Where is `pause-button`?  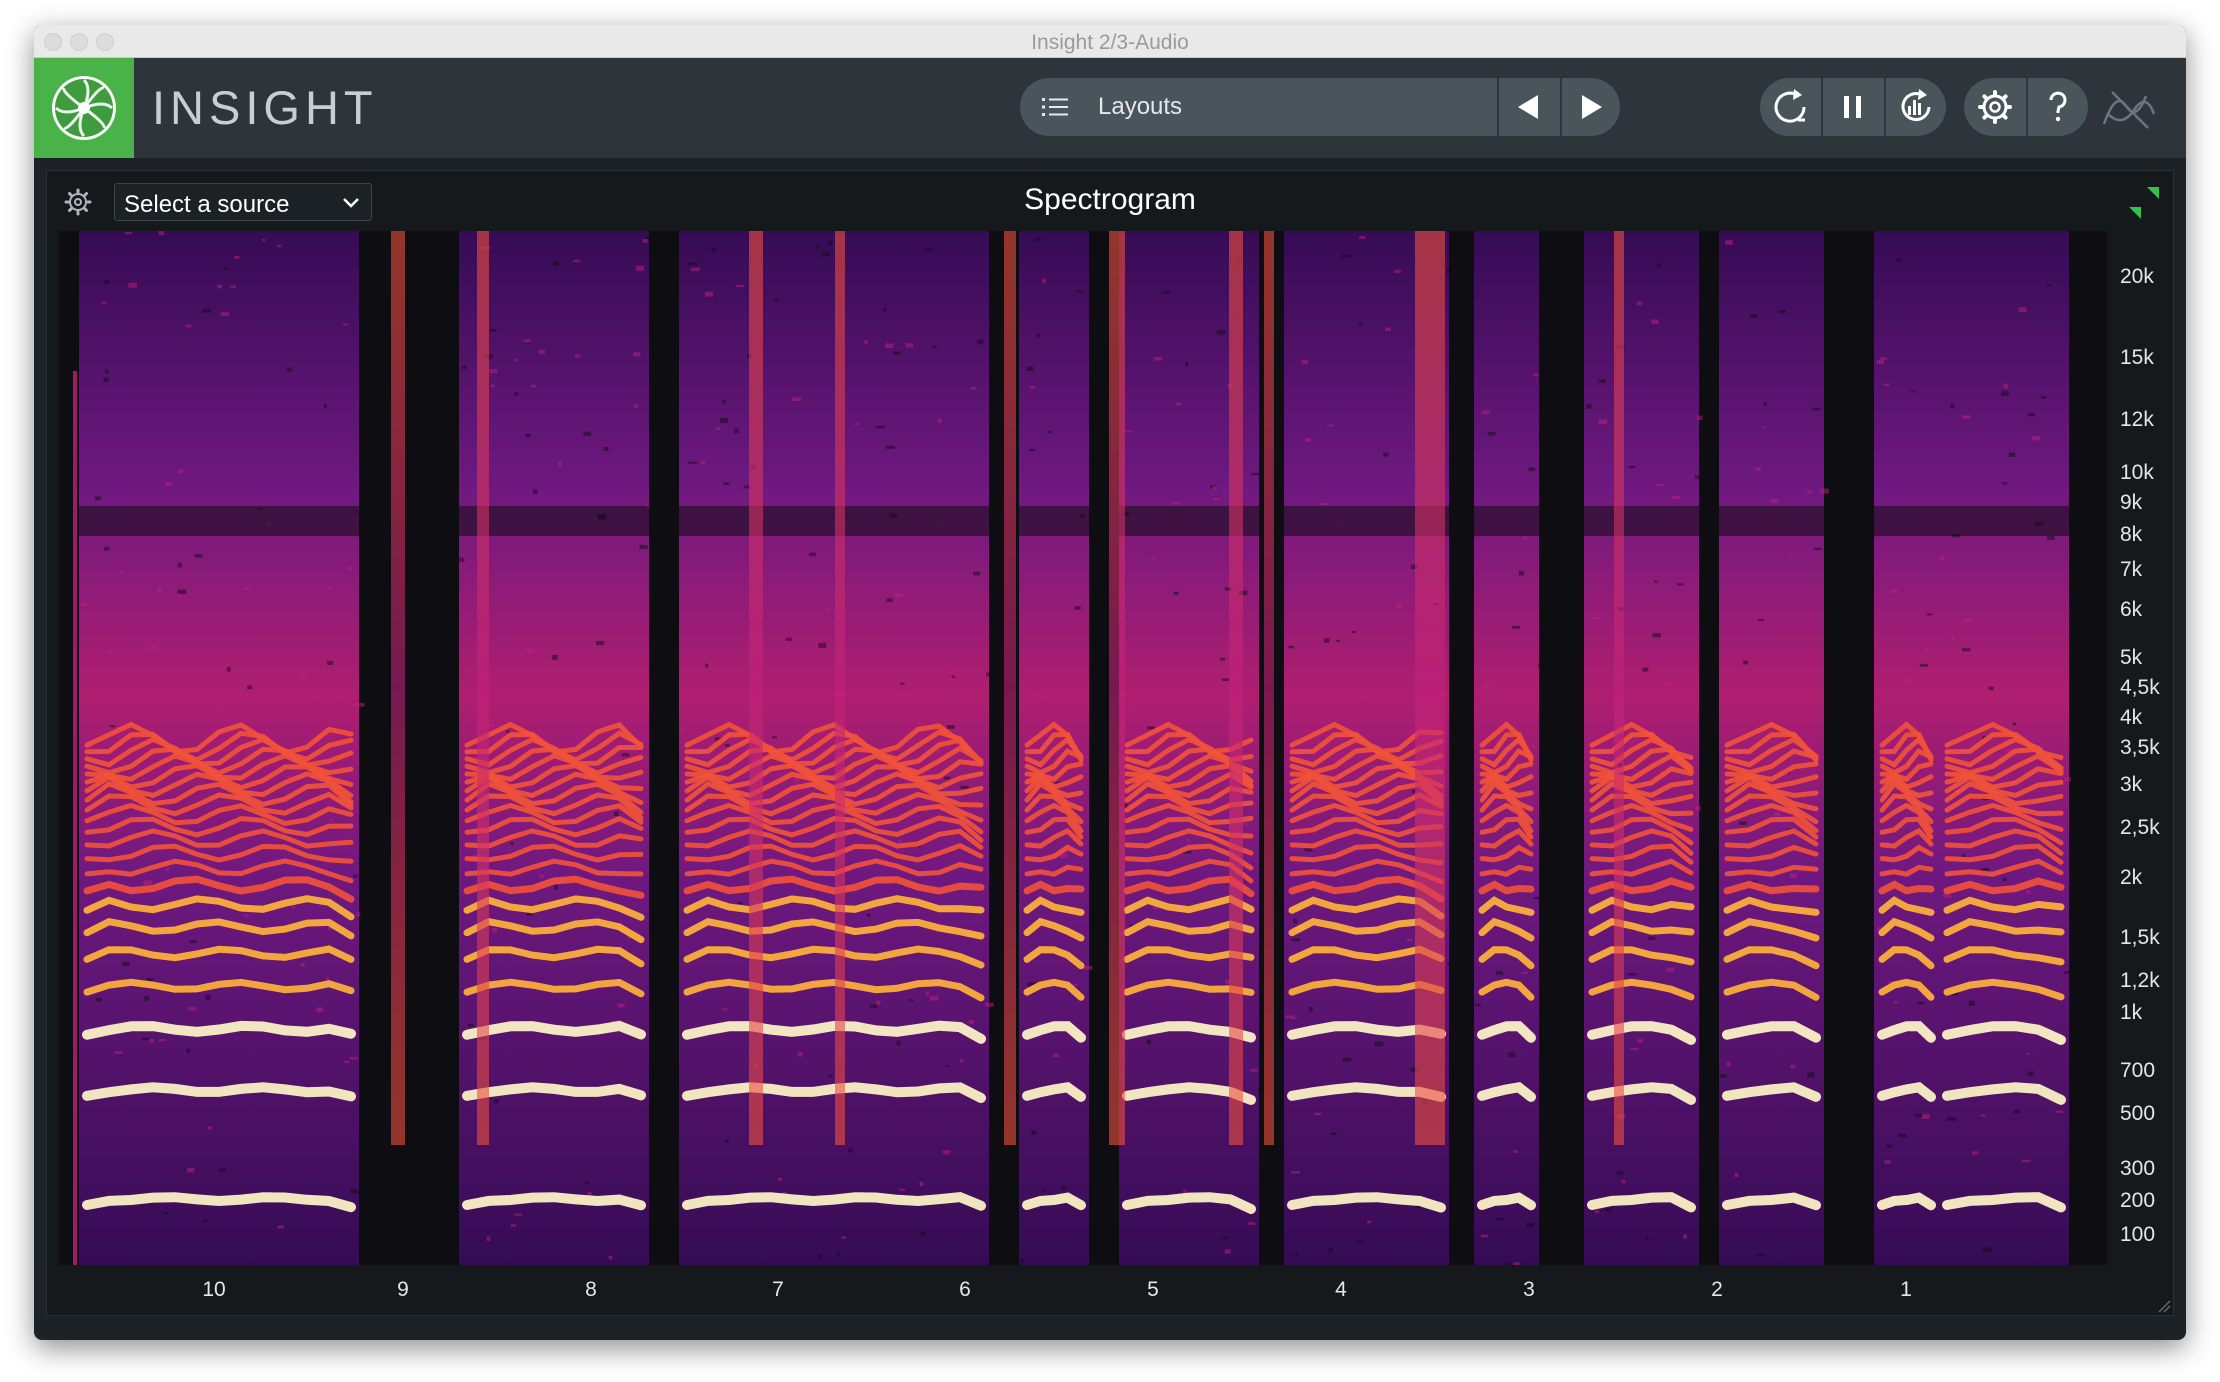
pause-button is located at coordinates (1853, 107).